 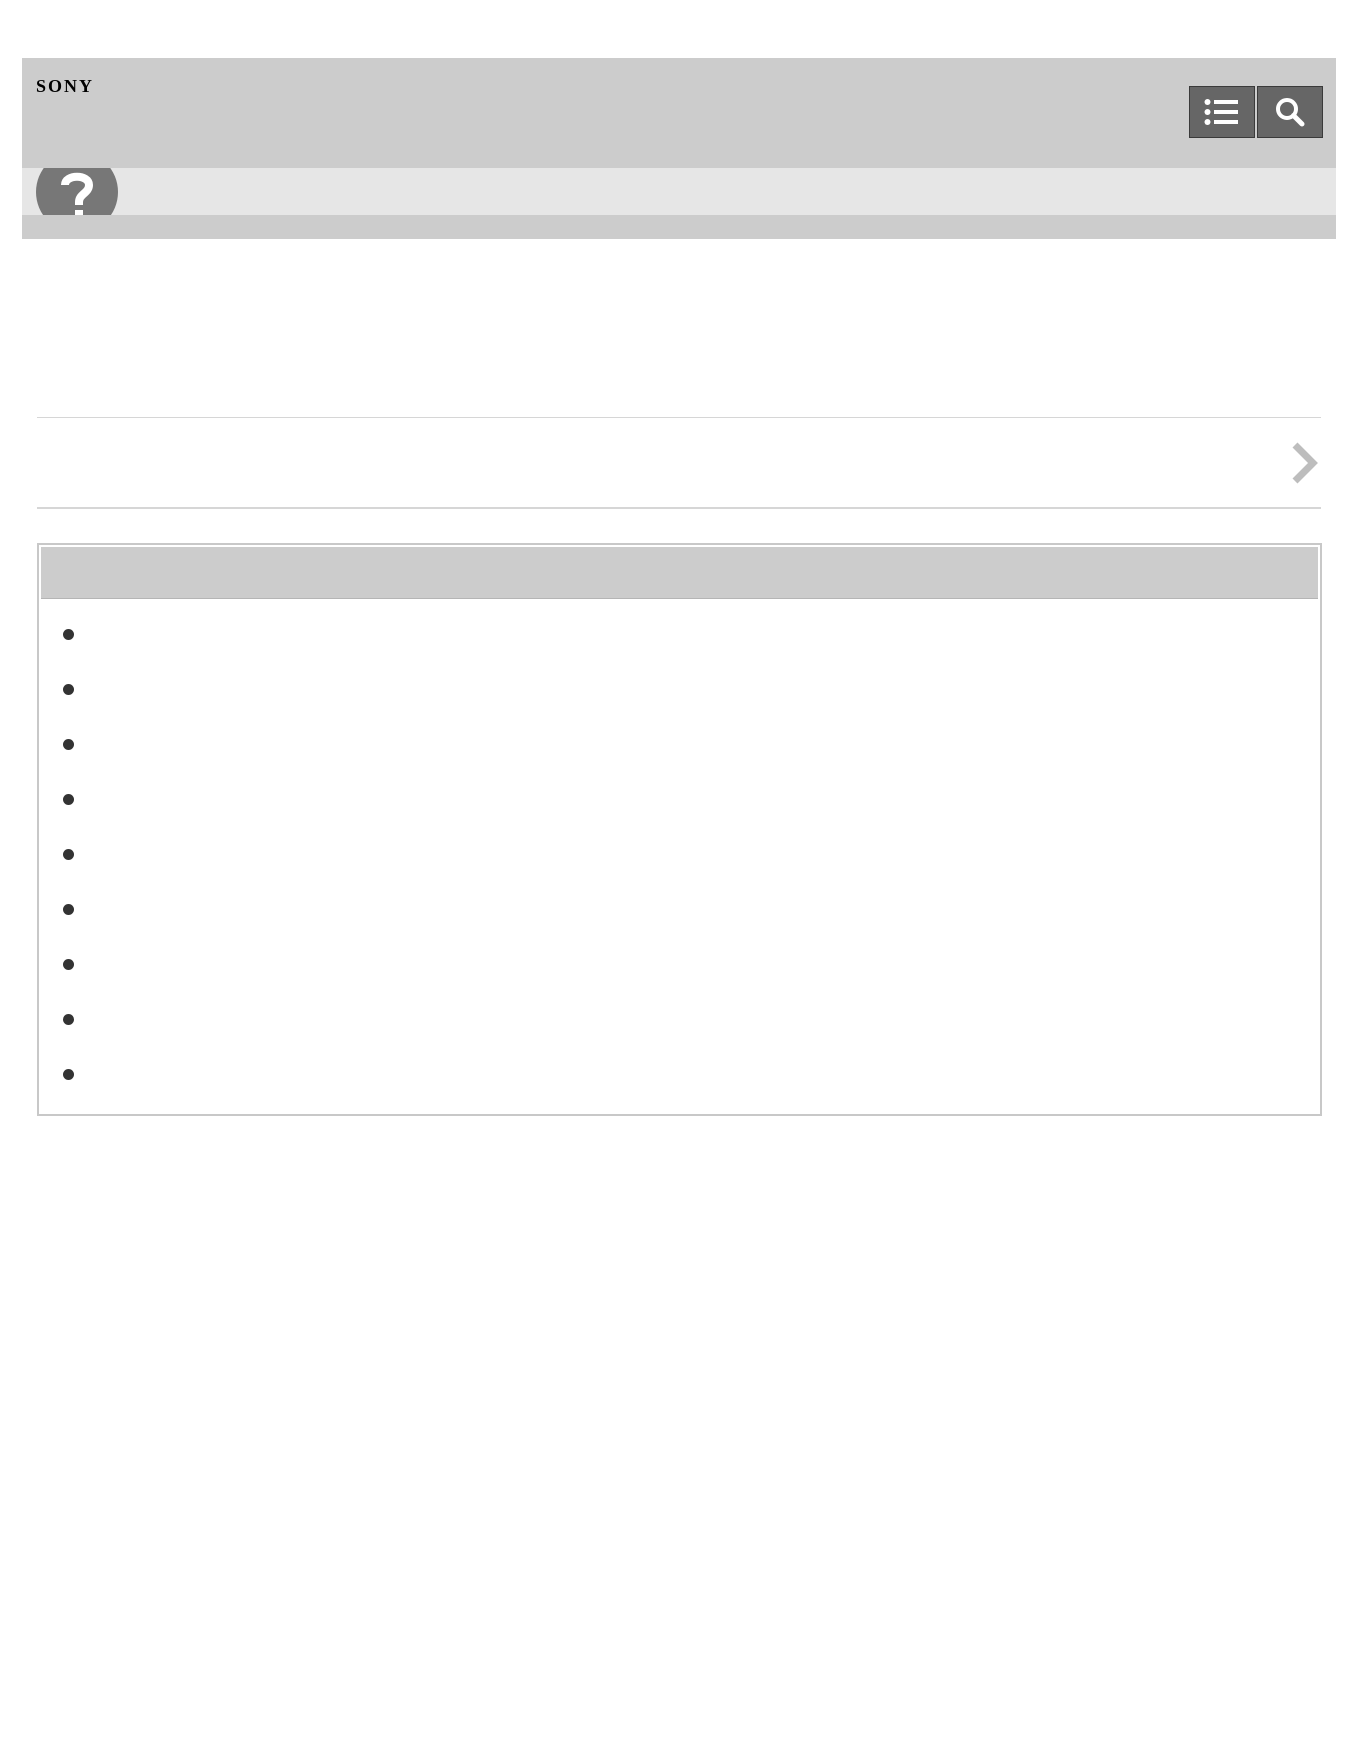 I want to click on question-mark-icon, so click(x=77, y=191).